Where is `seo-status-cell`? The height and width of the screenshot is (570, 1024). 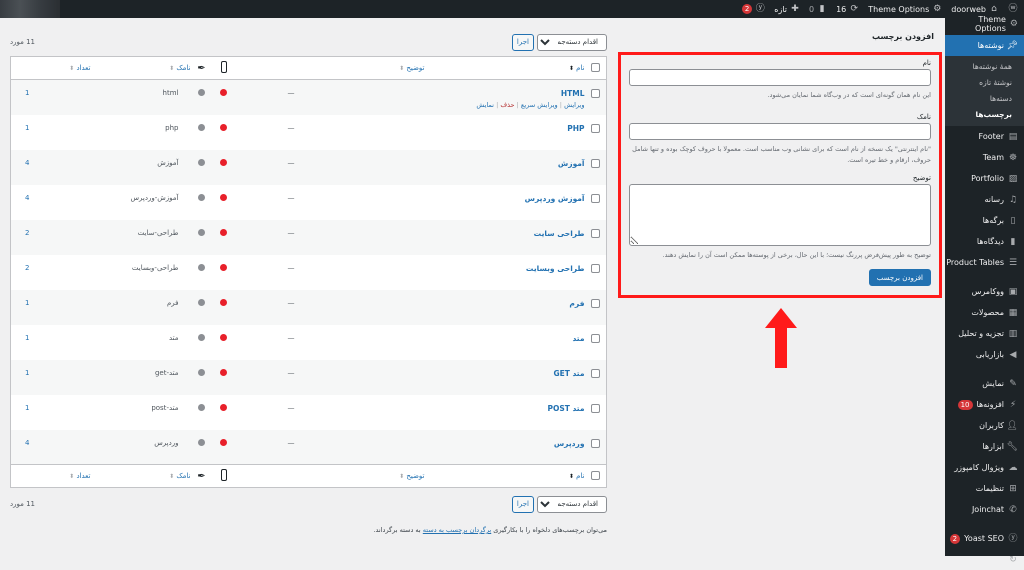
seo-status-cell is located at coordinates (224, 412).